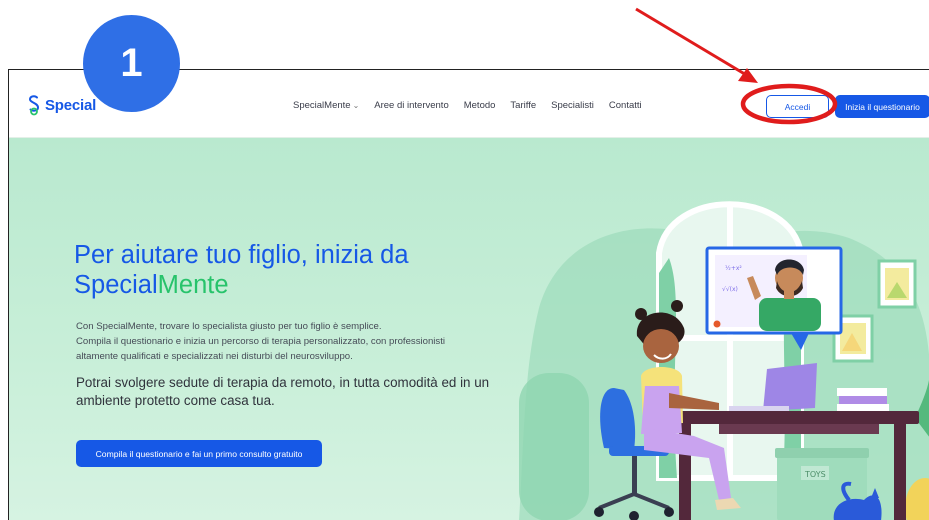  What do you see at coordinates (815, 474) in the screenshot?
I see `toy-box-label: TOYS` at bounding box center [815, 474].